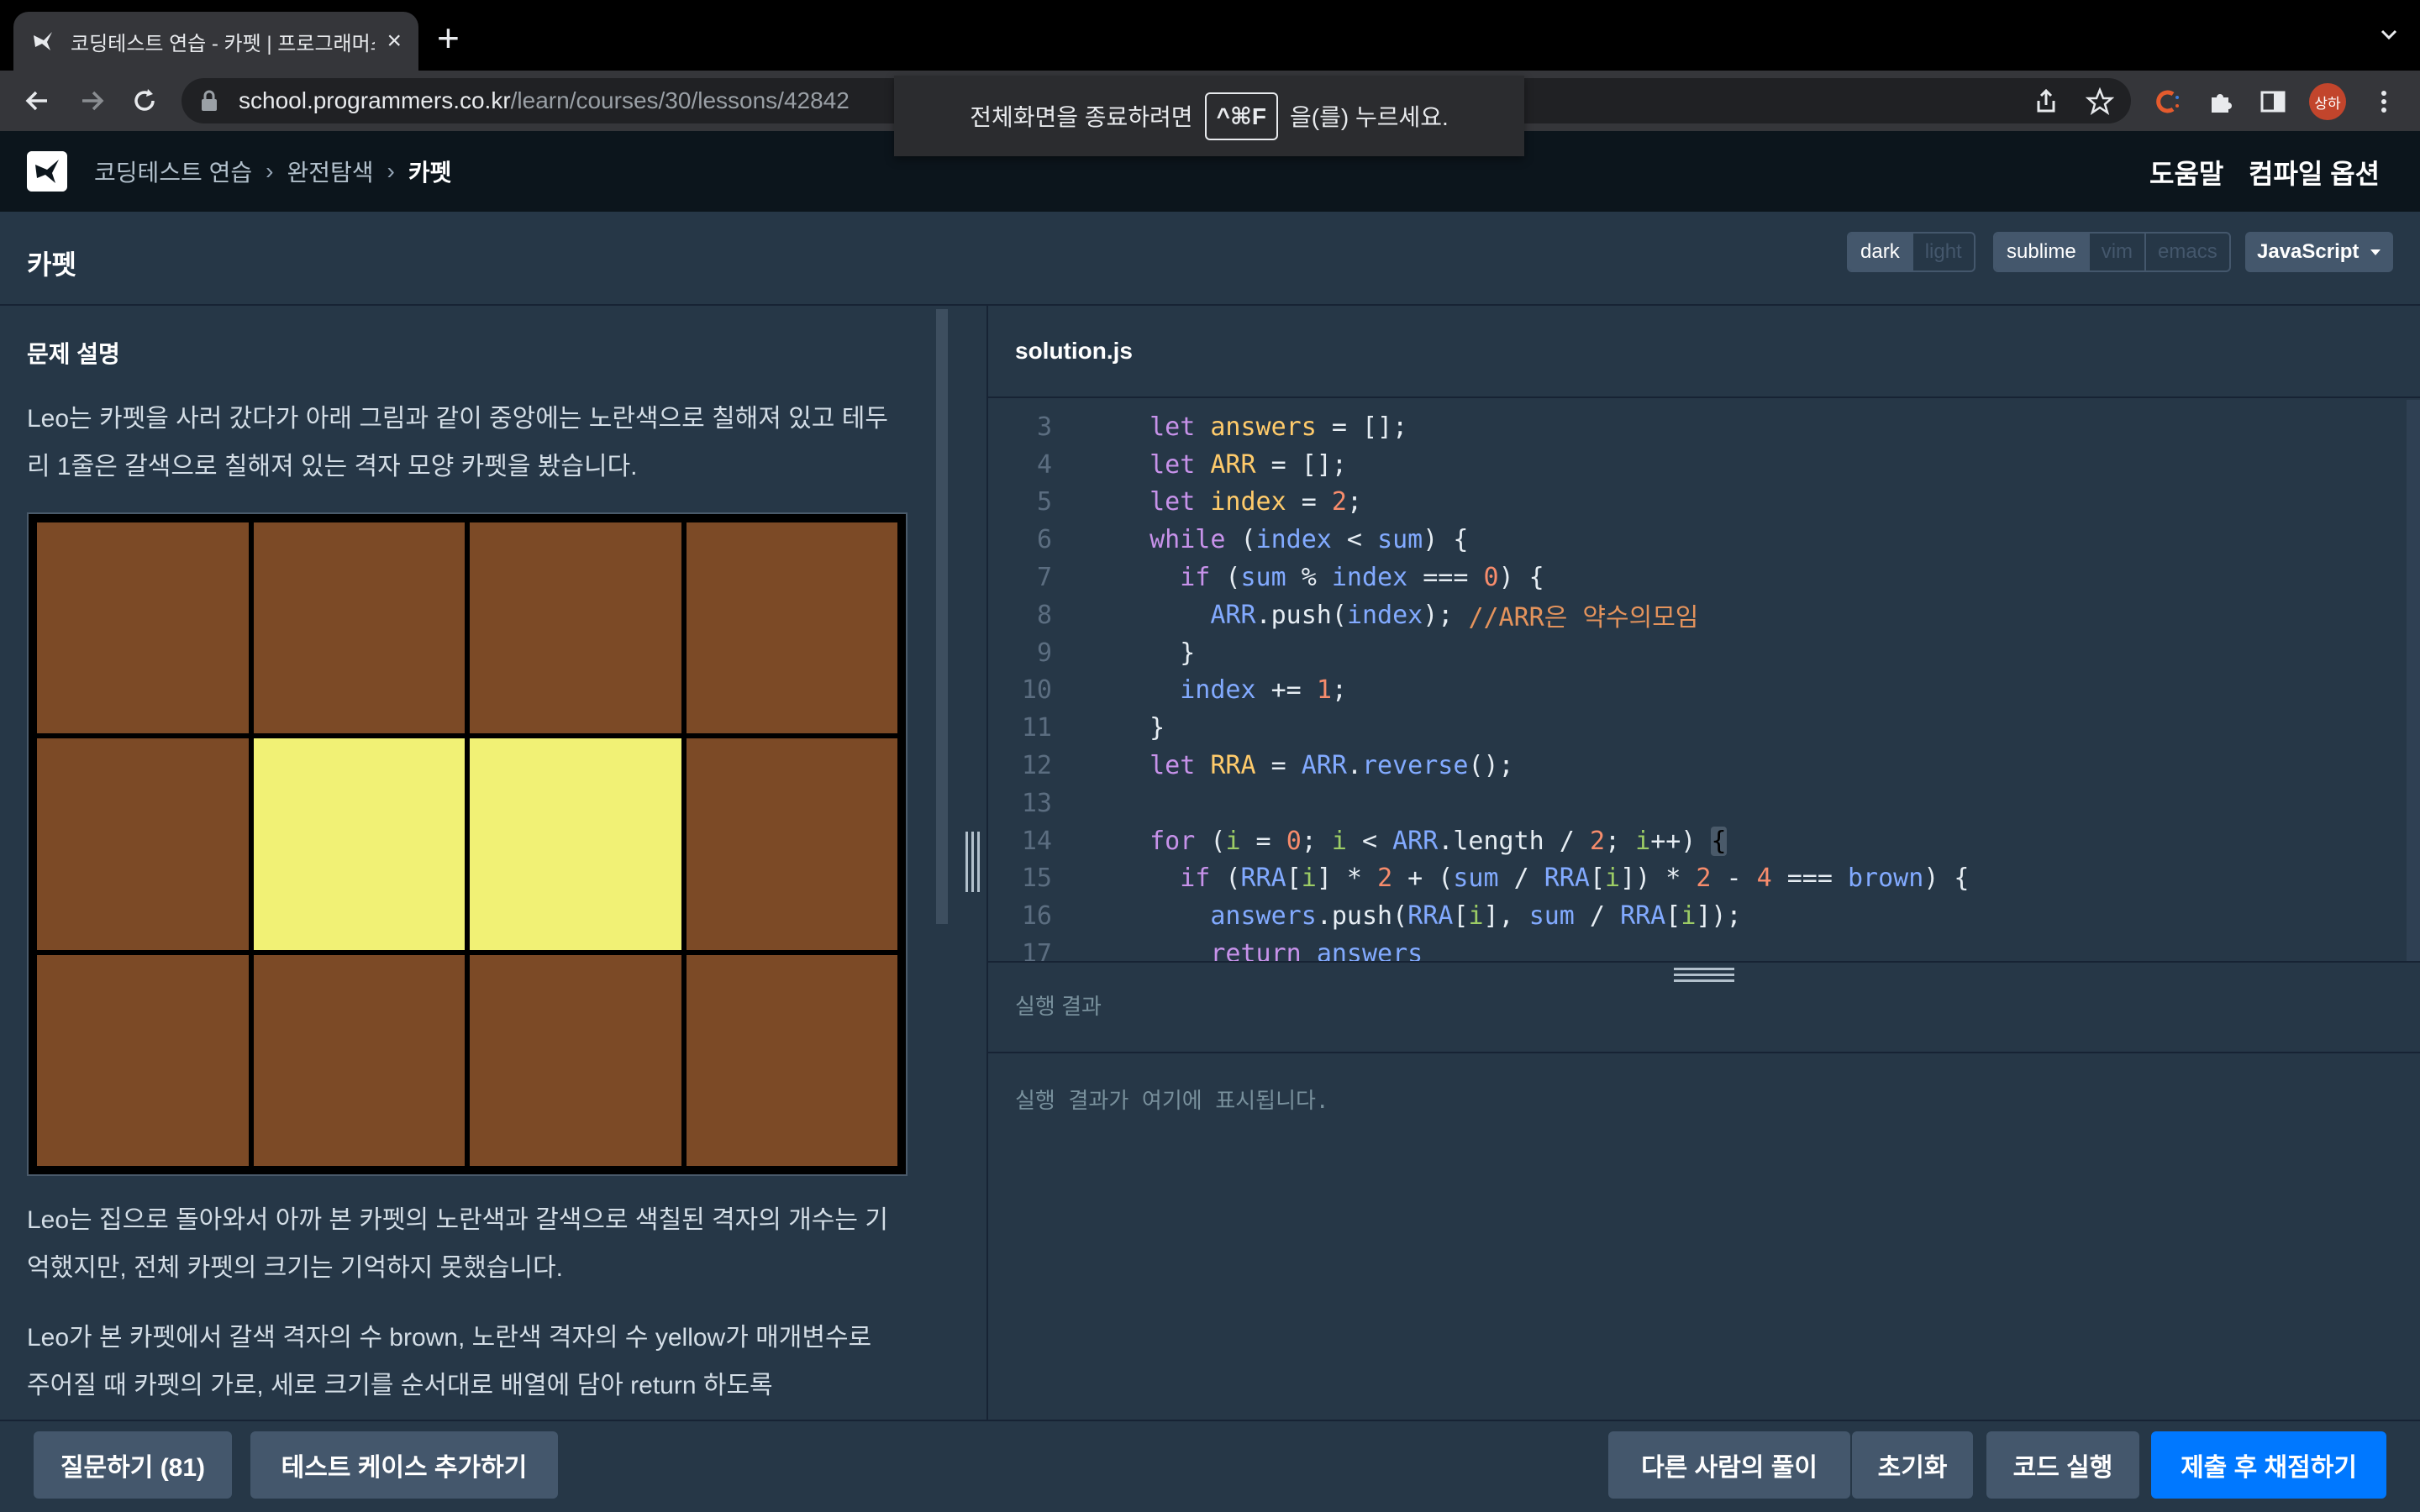  What do you see at coordinates (92, 101) in the screenshot?
I see `forward-arrow-icon` at bounding box center [92, 101].